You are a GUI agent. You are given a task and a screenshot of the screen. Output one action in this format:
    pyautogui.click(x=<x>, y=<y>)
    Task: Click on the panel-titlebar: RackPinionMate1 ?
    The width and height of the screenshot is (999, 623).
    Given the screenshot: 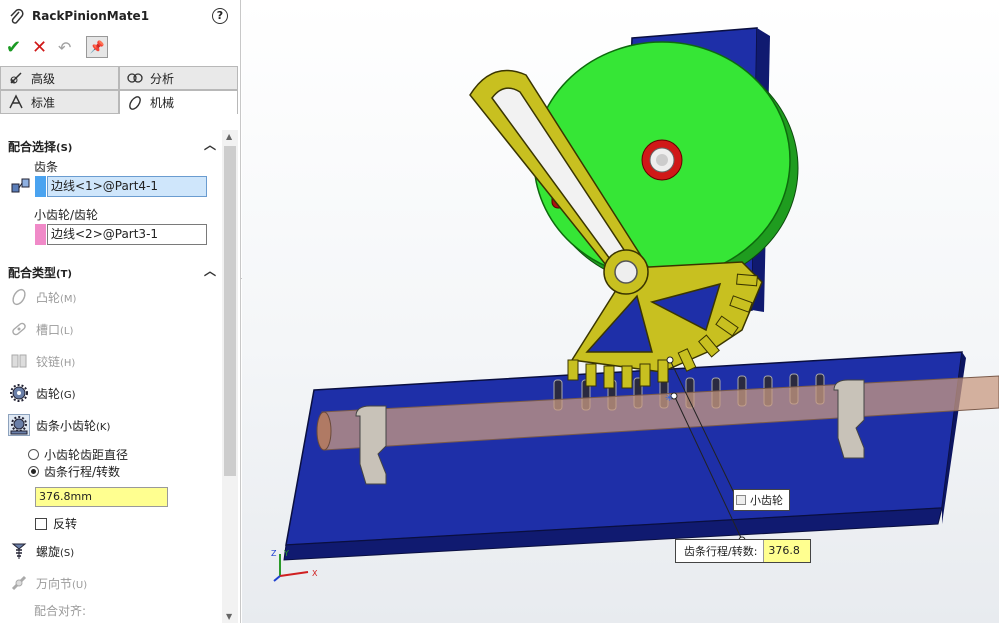 What is the action you would take?
    pyautogui.click(x=120, y=16)
    